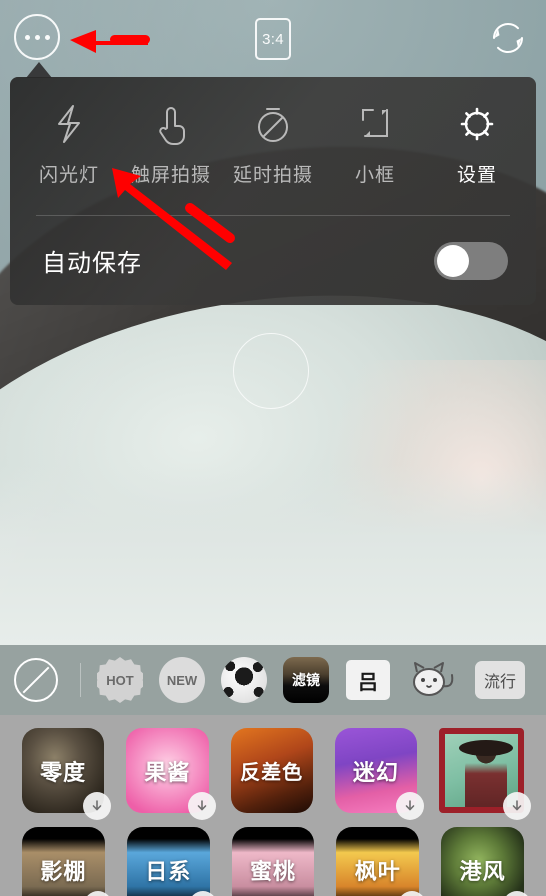 This screenshot has width=546, height=896. I want to click on filter-item: 果酱, so click(171, 774).